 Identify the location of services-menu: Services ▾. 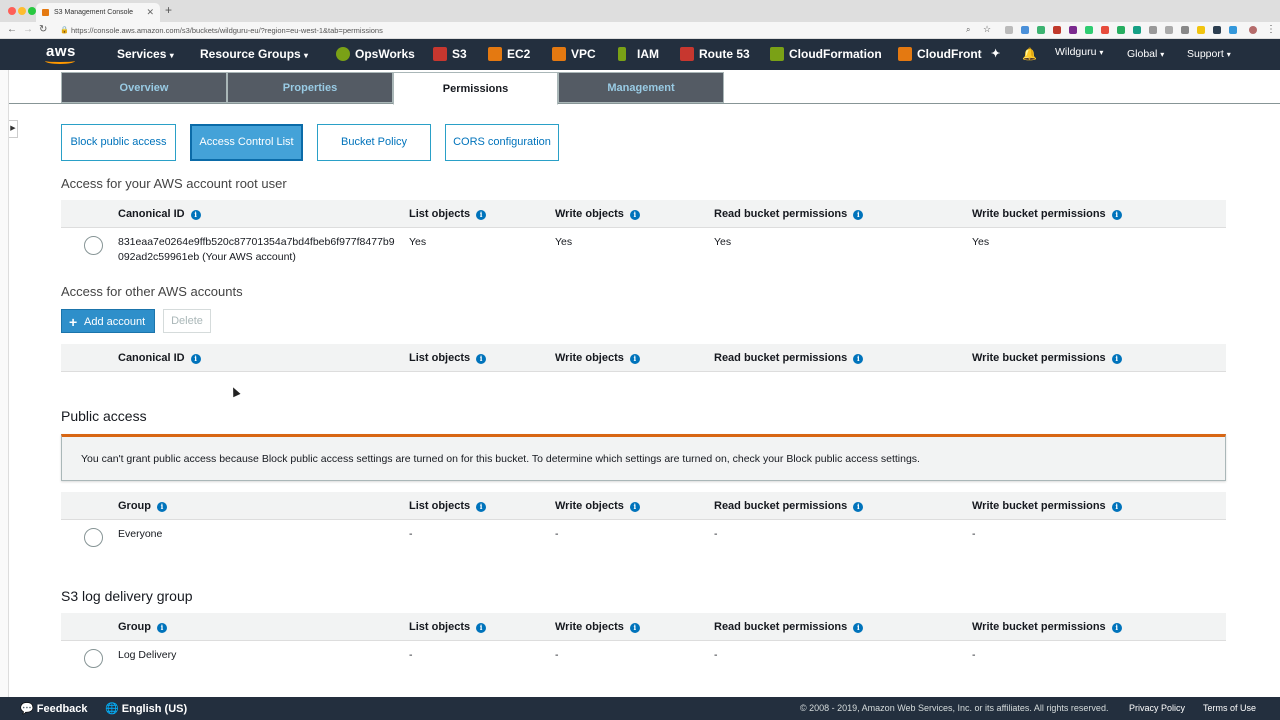
(145, 54).